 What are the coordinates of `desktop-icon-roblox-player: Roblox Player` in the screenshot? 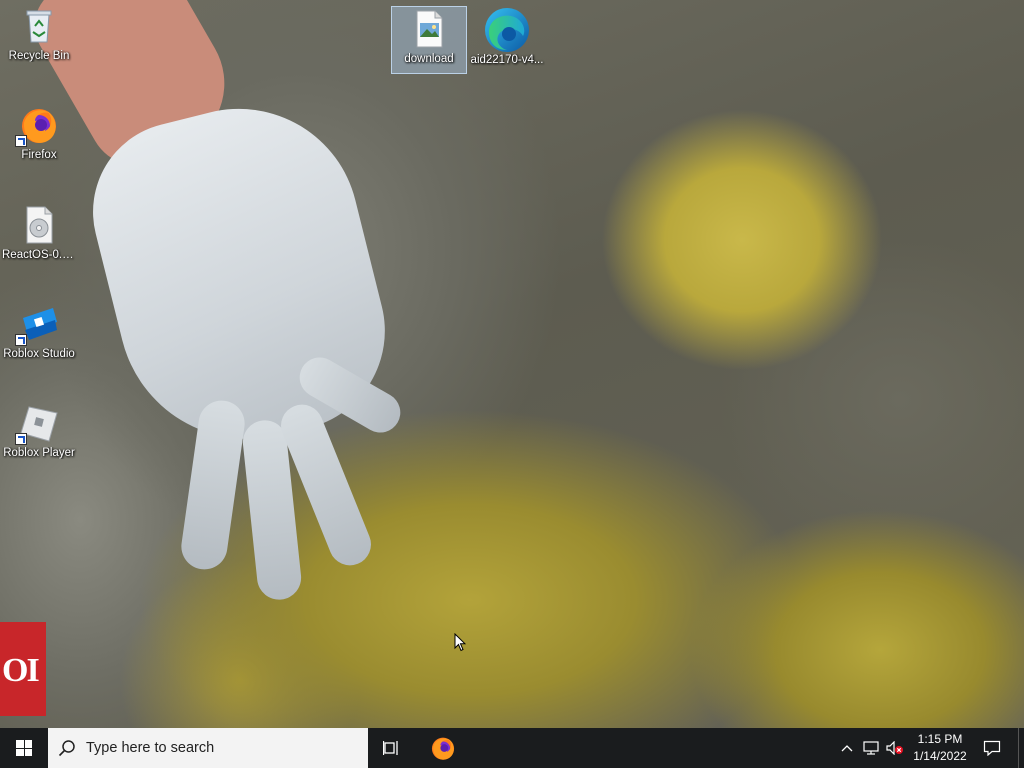 It's located at (39, 438).